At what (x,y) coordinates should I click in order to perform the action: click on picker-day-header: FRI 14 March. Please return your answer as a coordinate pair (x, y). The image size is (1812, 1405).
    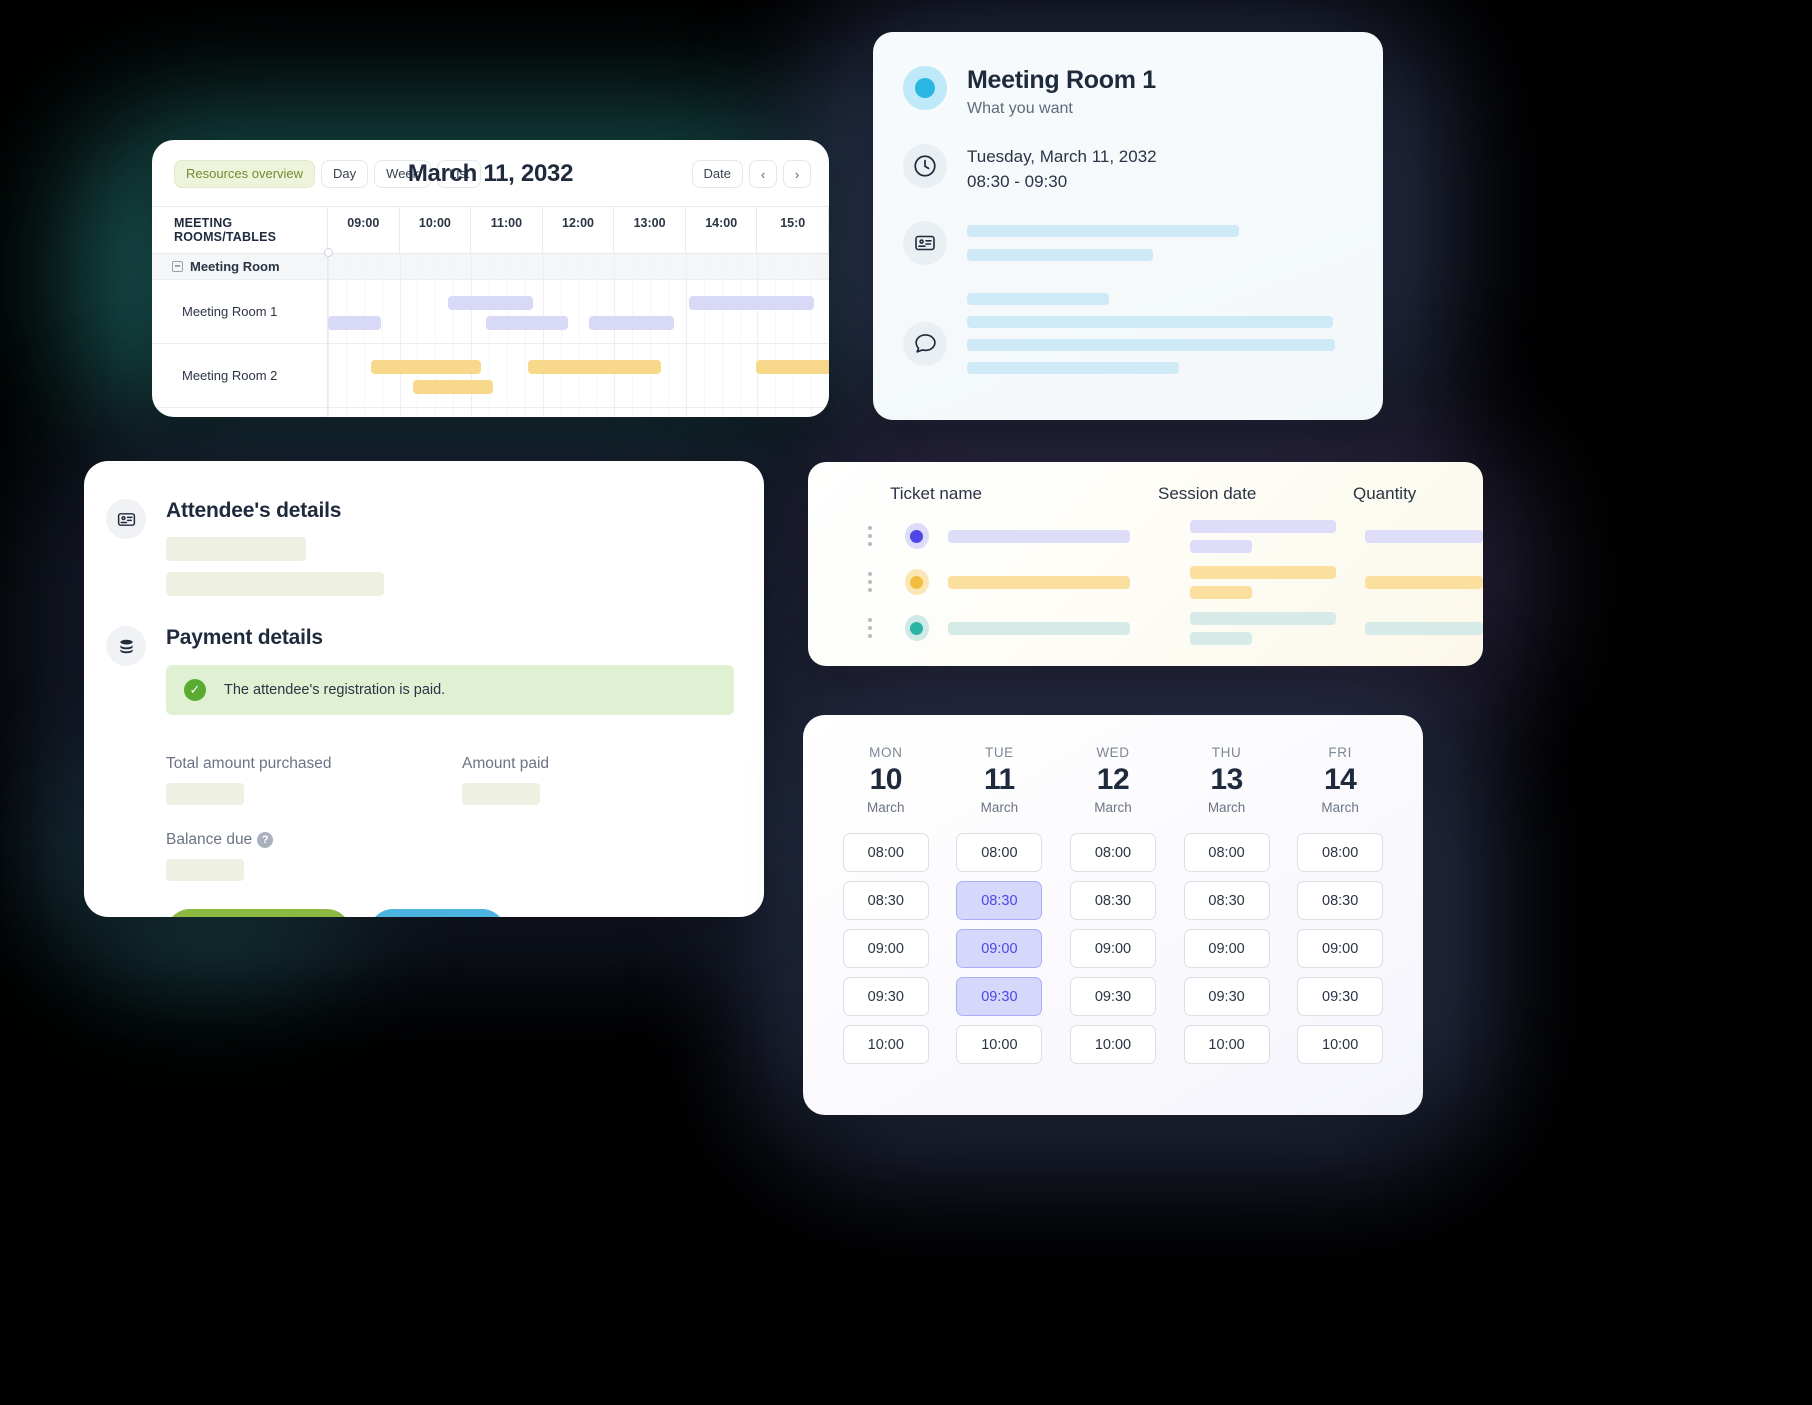
    Looking at the image, I should click on (1340, 780).